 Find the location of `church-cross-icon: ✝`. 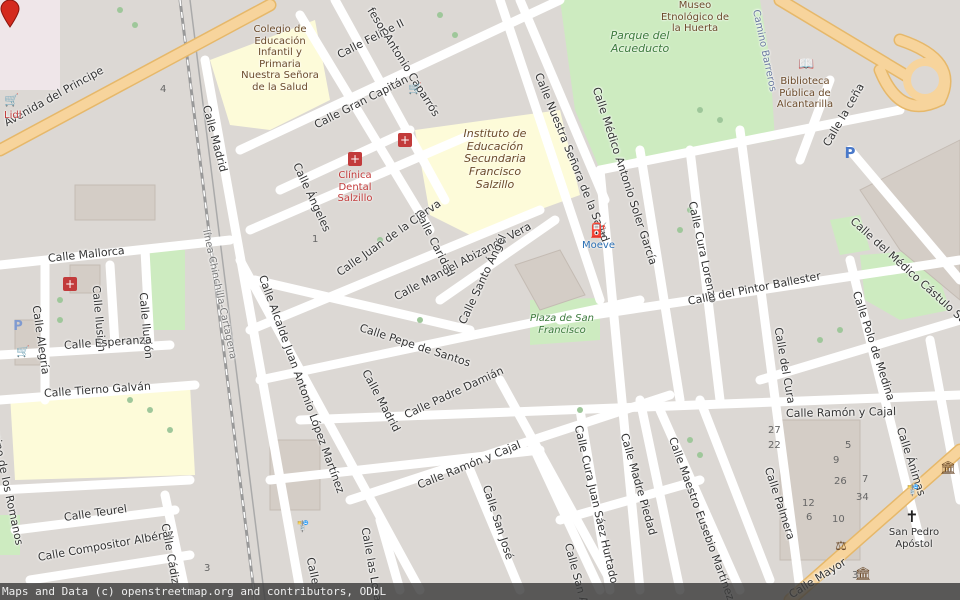

church-cross-icon: ✝ is located at coordinates (912, 517).